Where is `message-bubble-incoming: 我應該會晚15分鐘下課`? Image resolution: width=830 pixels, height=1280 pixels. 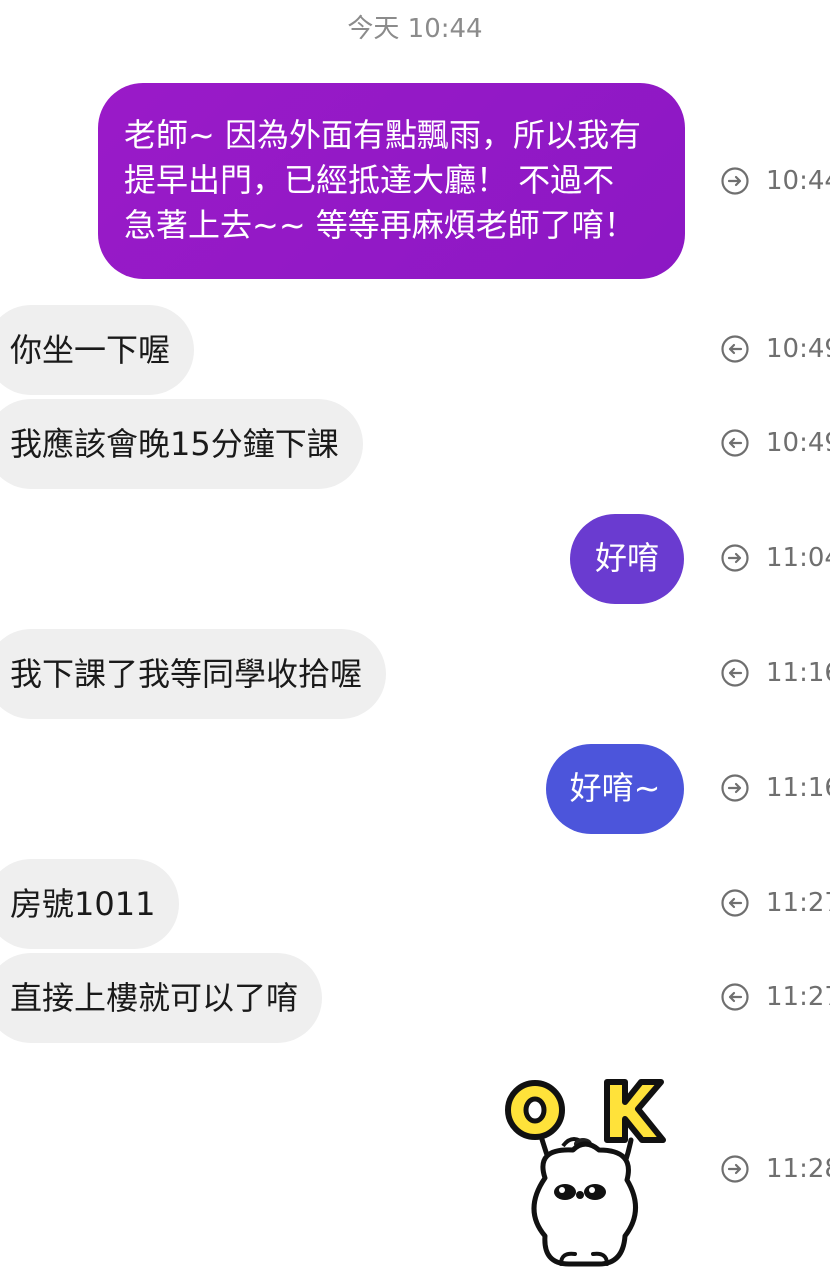 message-bubble-incoming: 我應該會晚15分鐘下課 is located at coordinates (181, 444).